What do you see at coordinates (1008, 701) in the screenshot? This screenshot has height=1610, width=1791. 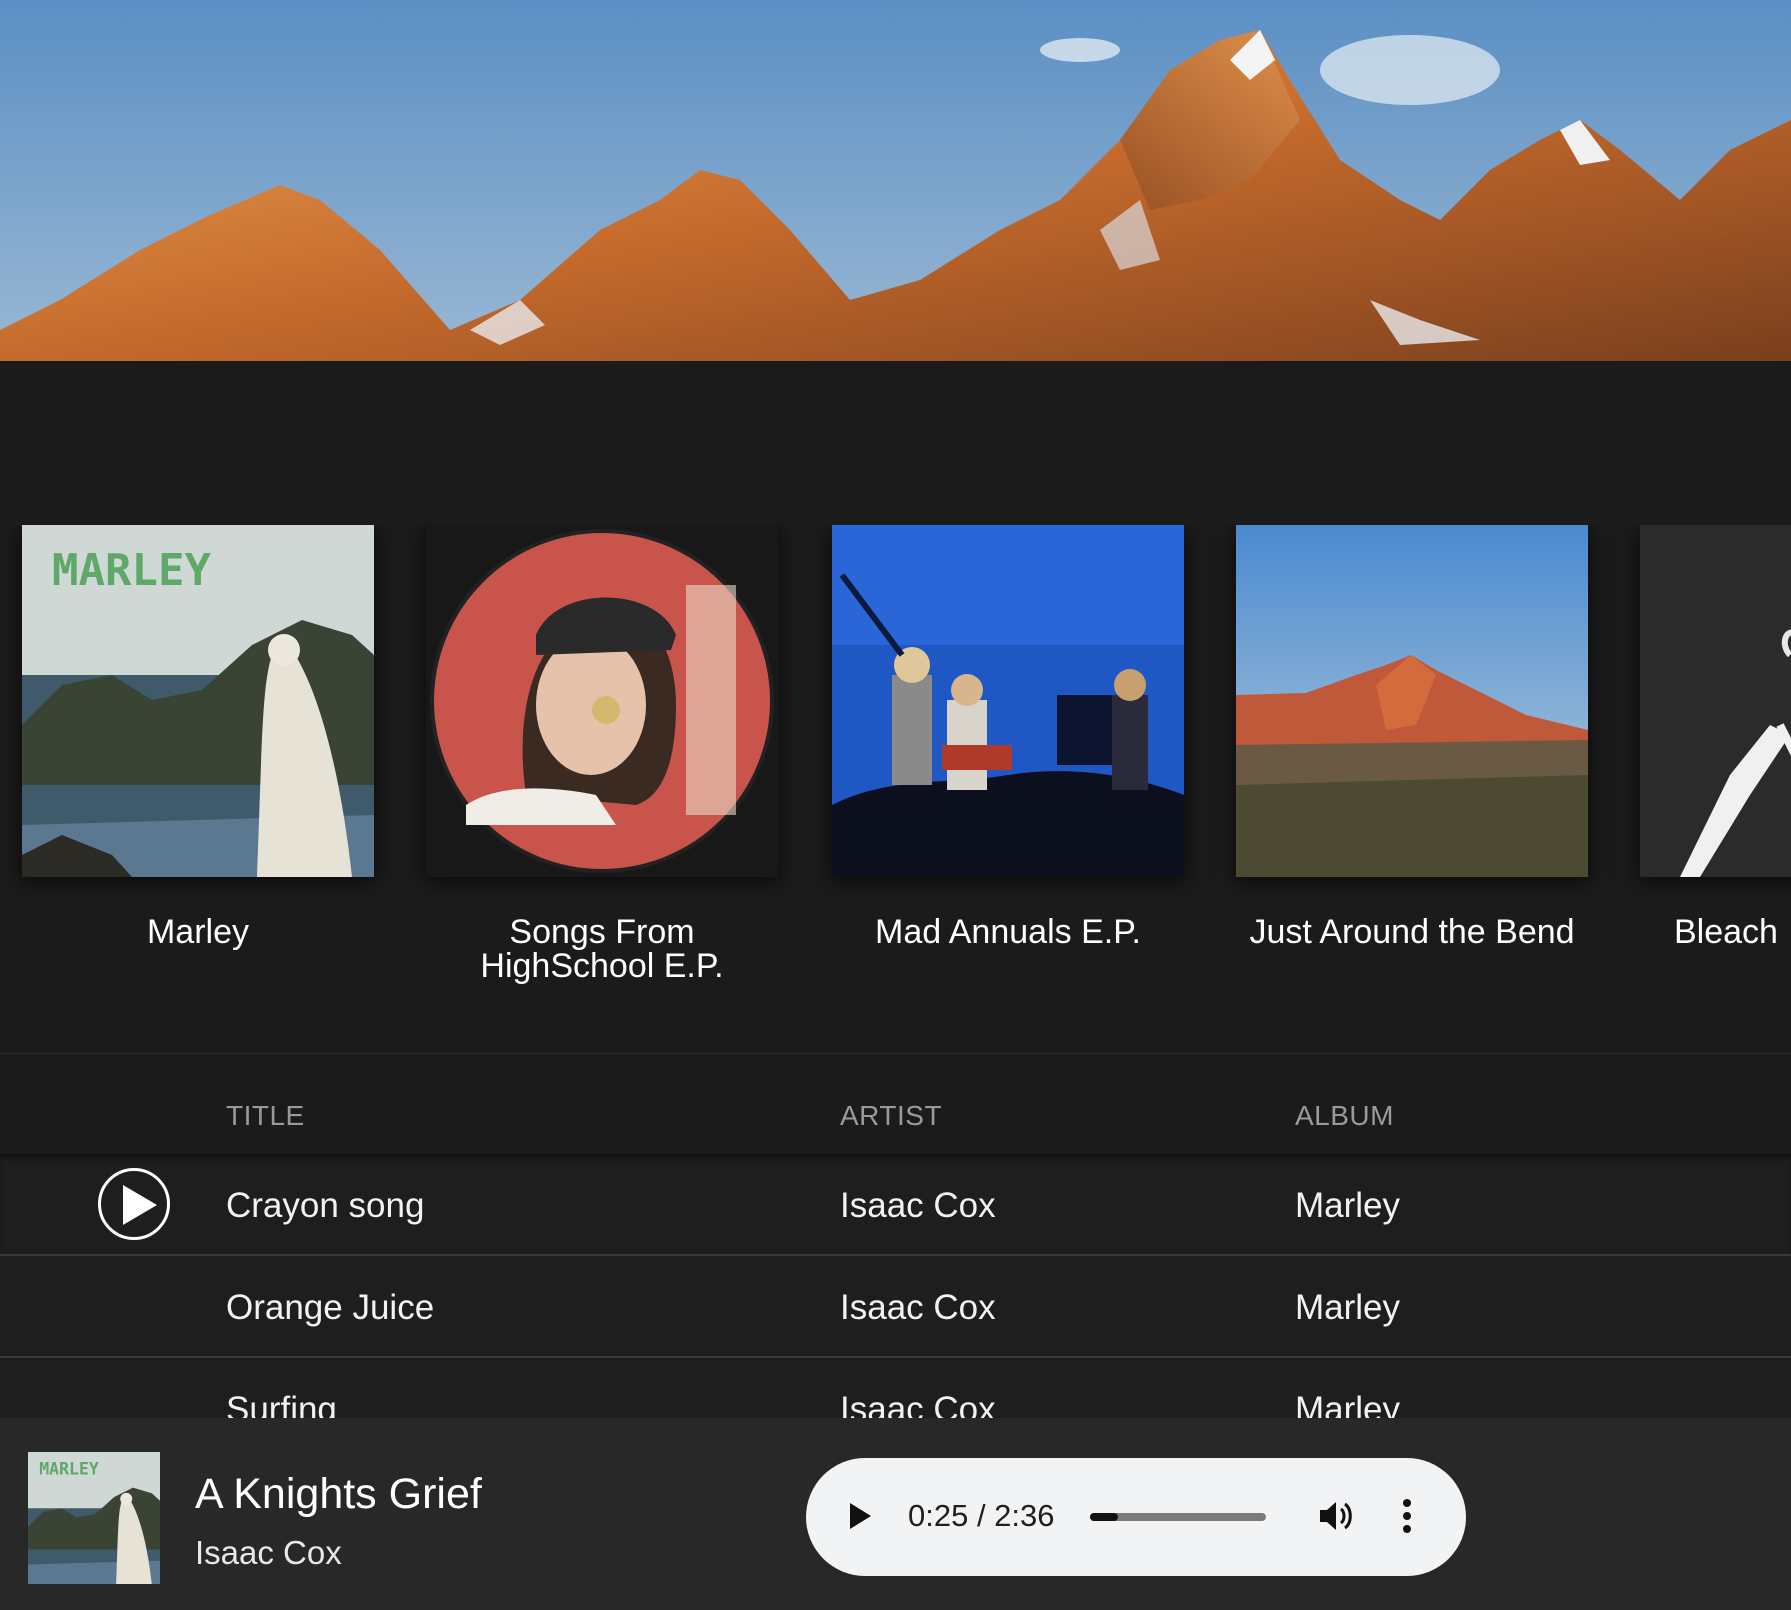 I see `album-cover-mad-annuals` at bounding box center [1008, 701].